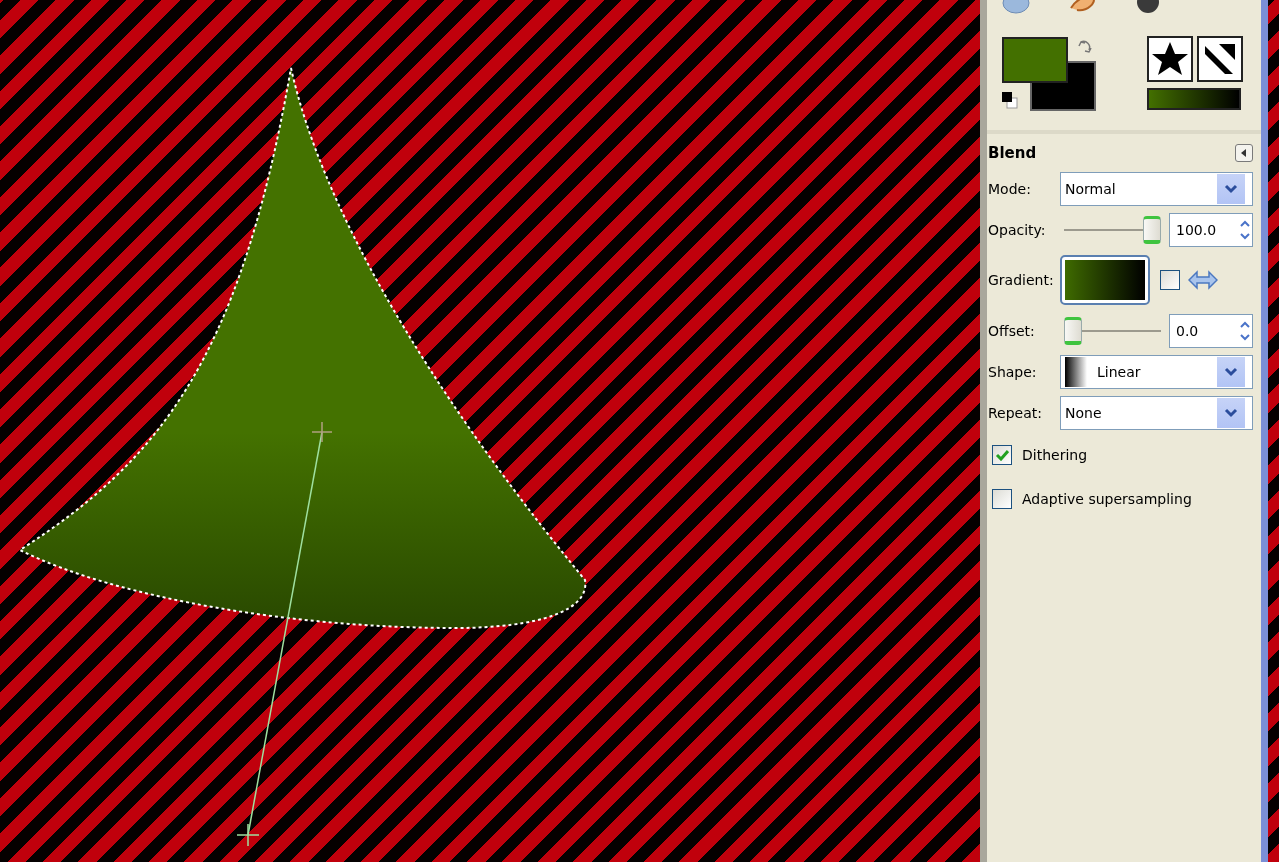 This screenshot has height=862, width=1279. What do you see at coordinates (1055, 455) in the screenshot?
I see `checkbox-label: Dithering` at bounding box center [1055, 455].